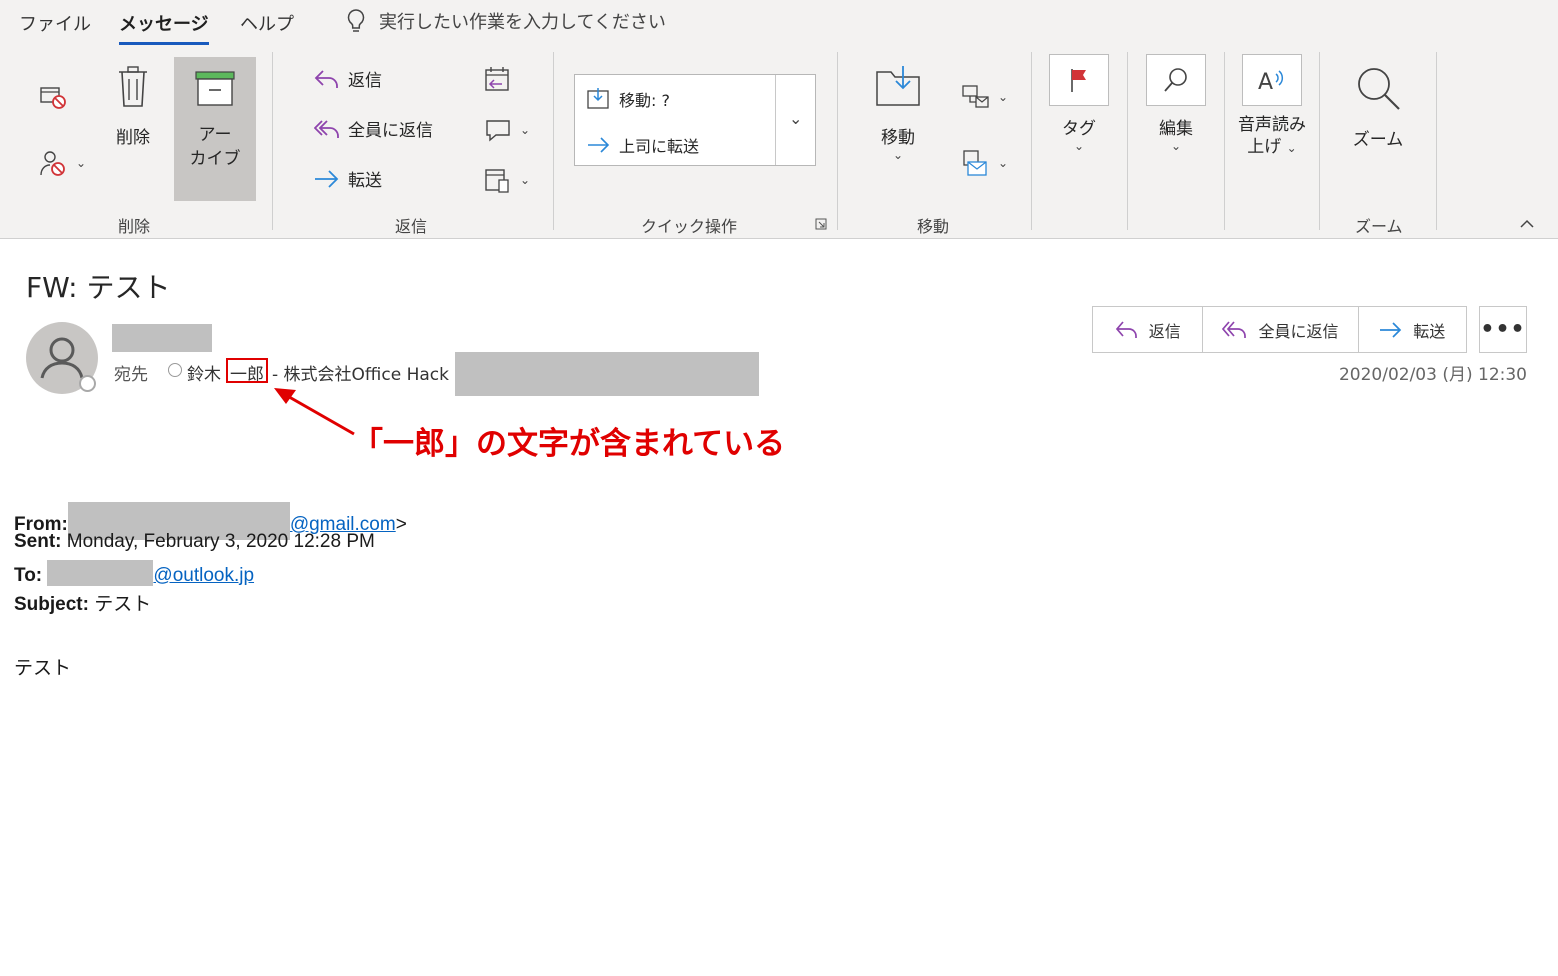 The image size is (1558, 976). I want to click on quick-step-move-to: 移動: ?, so click(628, 99).